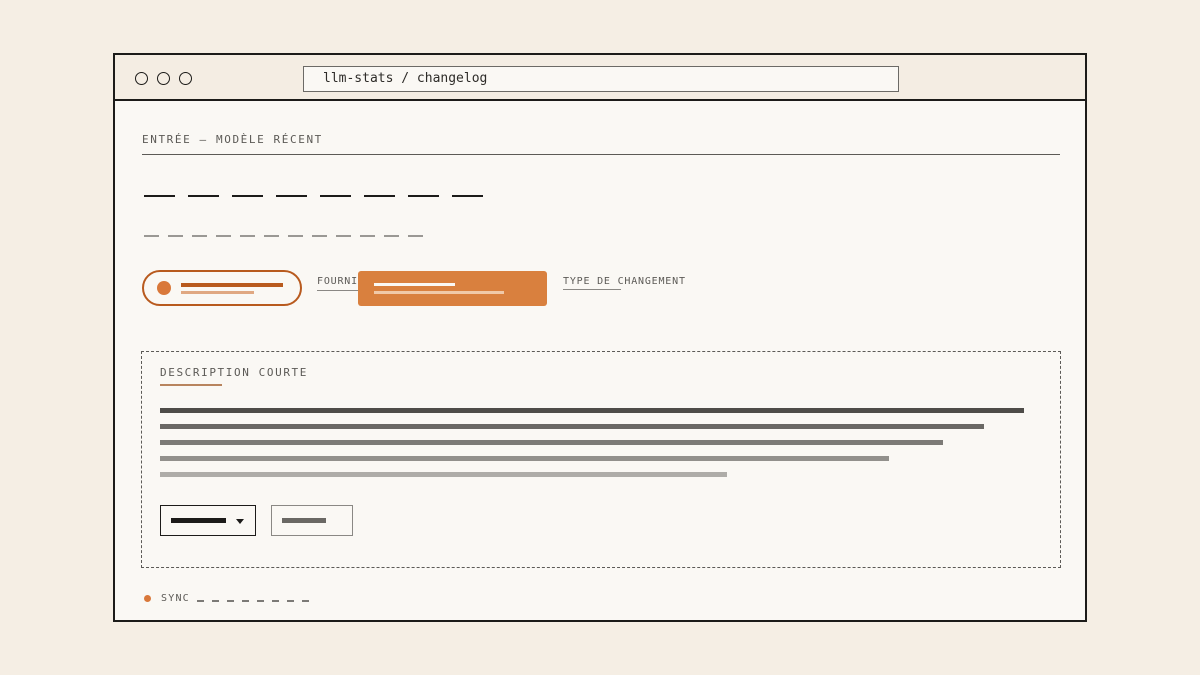 This screenshot has width=1200, height=675. Describe the element at coordinates (163, 78) in the screenshot. I see `window-minimize-control` at that location.